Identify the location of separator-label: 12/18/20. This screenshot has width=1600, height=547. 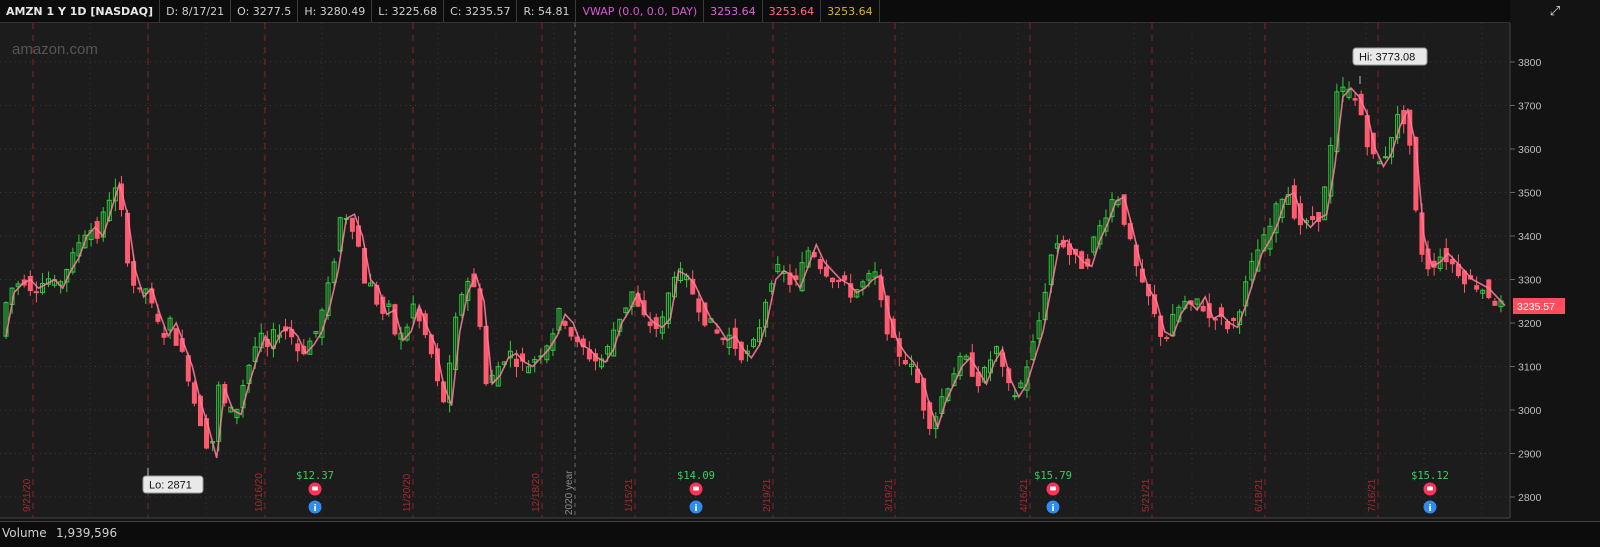
(536, 492).